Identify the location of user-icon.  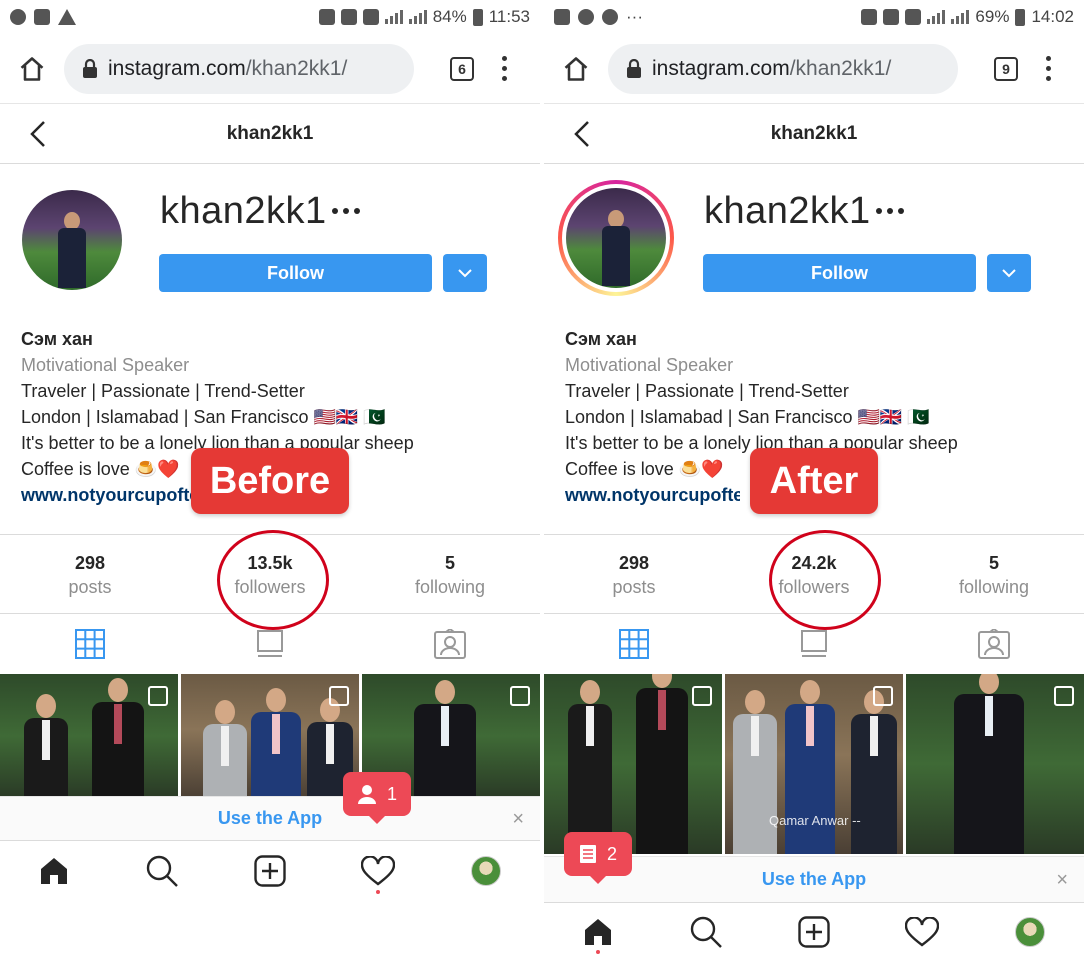
(366, 794).